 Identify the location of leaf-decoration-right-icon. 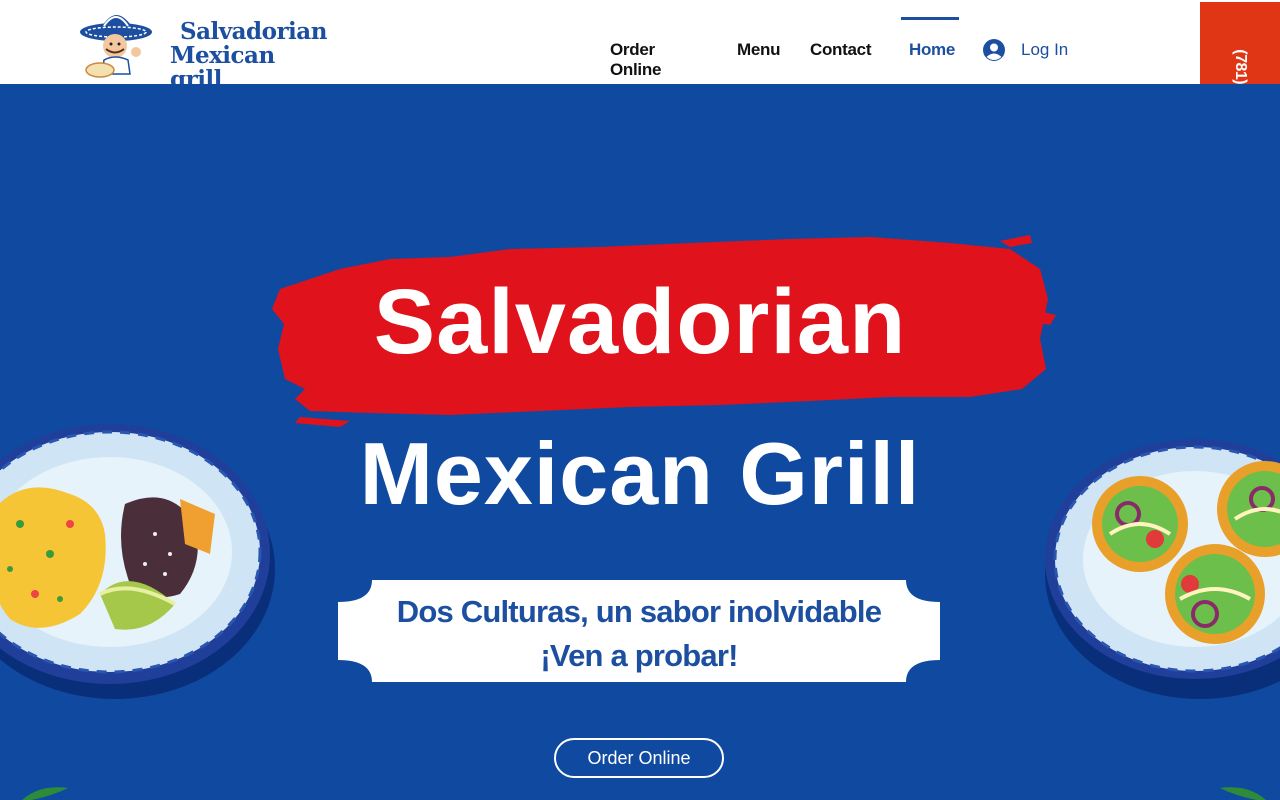
(1243, 793).